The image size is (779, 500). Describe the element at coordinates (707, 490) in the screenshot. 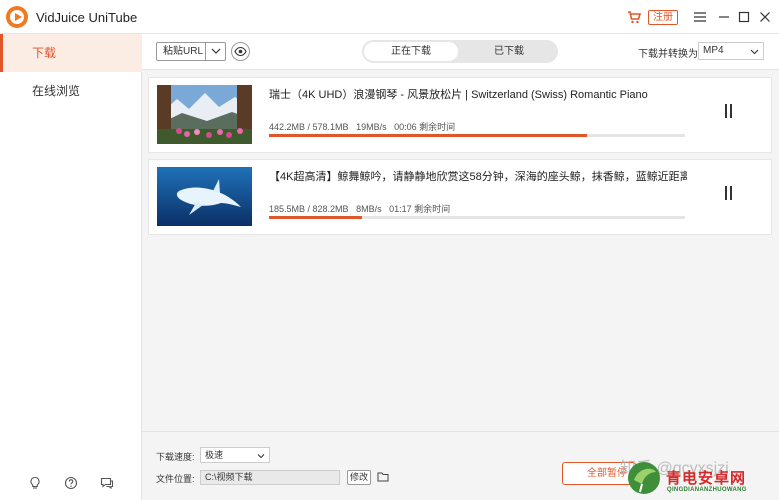

I see `watermark-subtitle: QINGDIANANZHUOWANG` at that location.